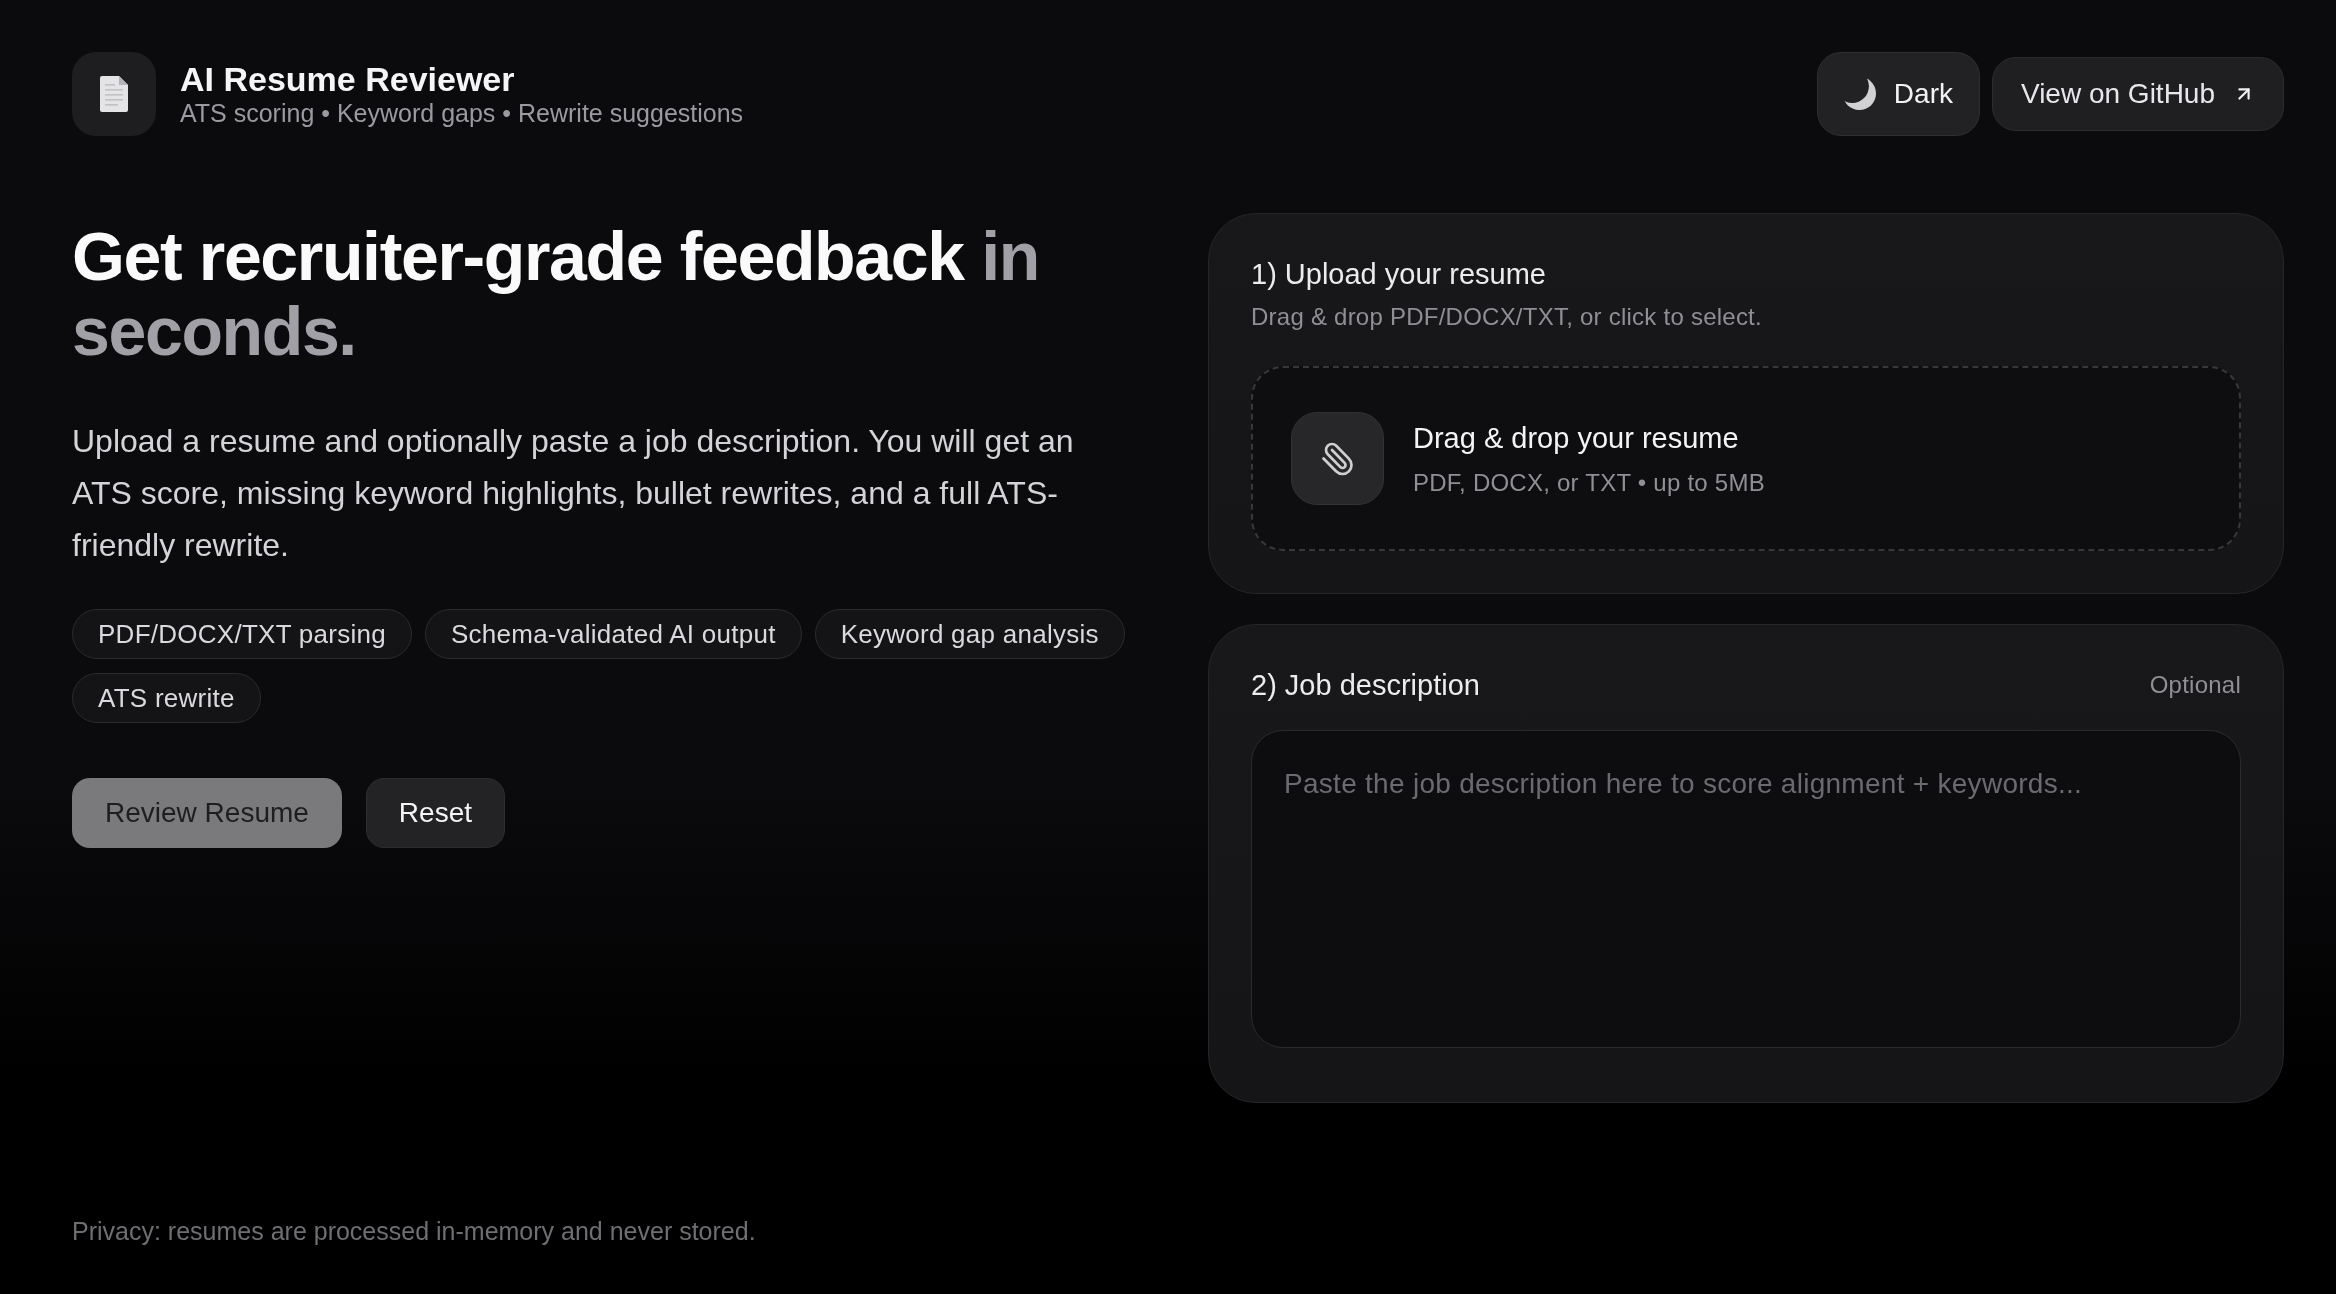 The height and width of the screenshot is (1294, 2336). What do you see at coordinates (1898, 94) in the screenshot?
I see `theme-toggle-button: Dark` at bounding box center [1898, 94].